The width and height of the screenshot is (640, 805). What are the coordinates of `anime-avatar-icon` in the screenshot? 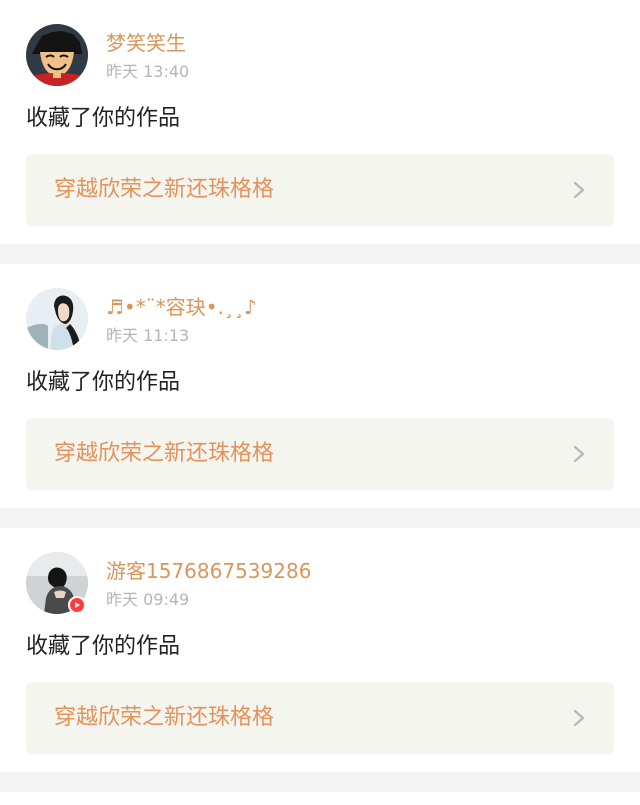 It's located at (57, 55).